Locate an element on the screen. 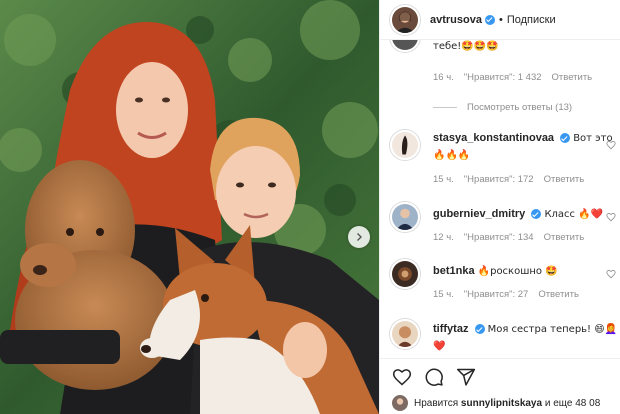  post-header: avtrusova • Подписки is located at coordinates (500, 20).